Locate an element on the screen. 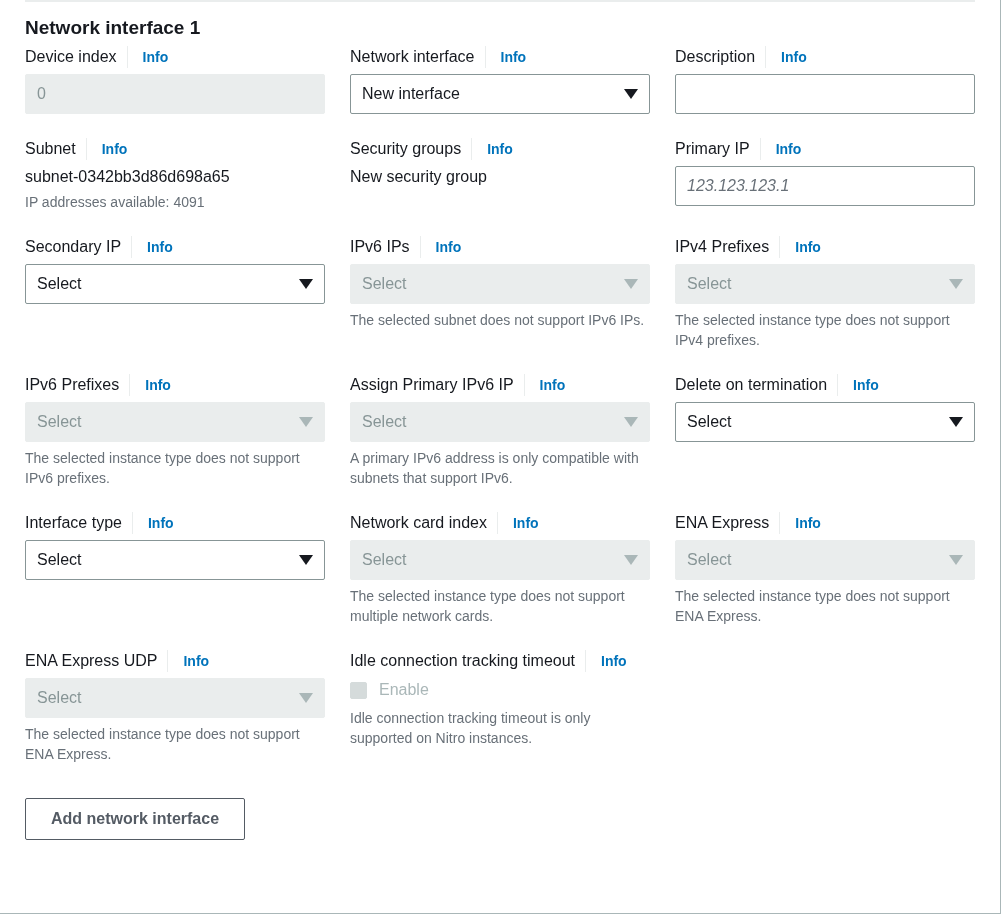 The width and height of the screenshot is (1003, 915). field-value: New security group is located at coordinates (419, 177).